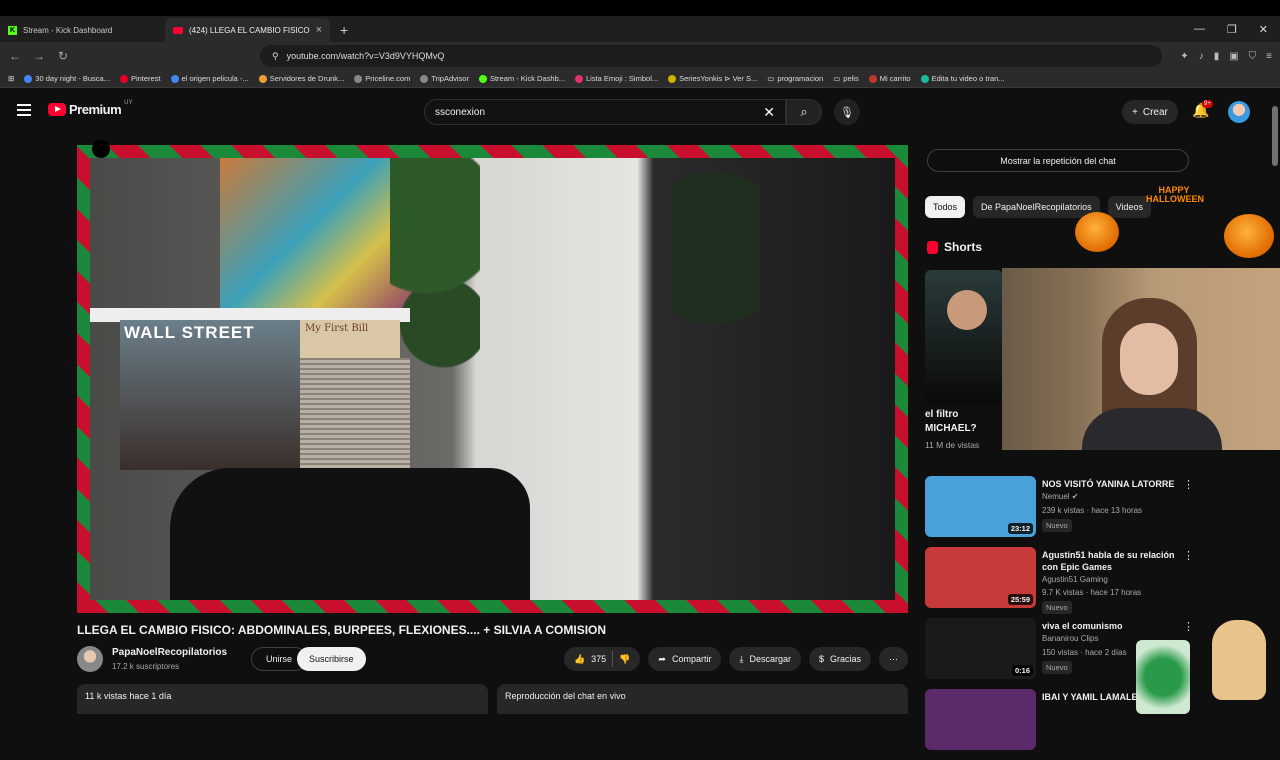 The height and width of the screenshot is (760, 1280). What do you see at coordinates (1092, 510) in the screenshot?
I see `recommendation-meta: 239 k vistas · hace 13 horas` at bounding box center [1092, 510].